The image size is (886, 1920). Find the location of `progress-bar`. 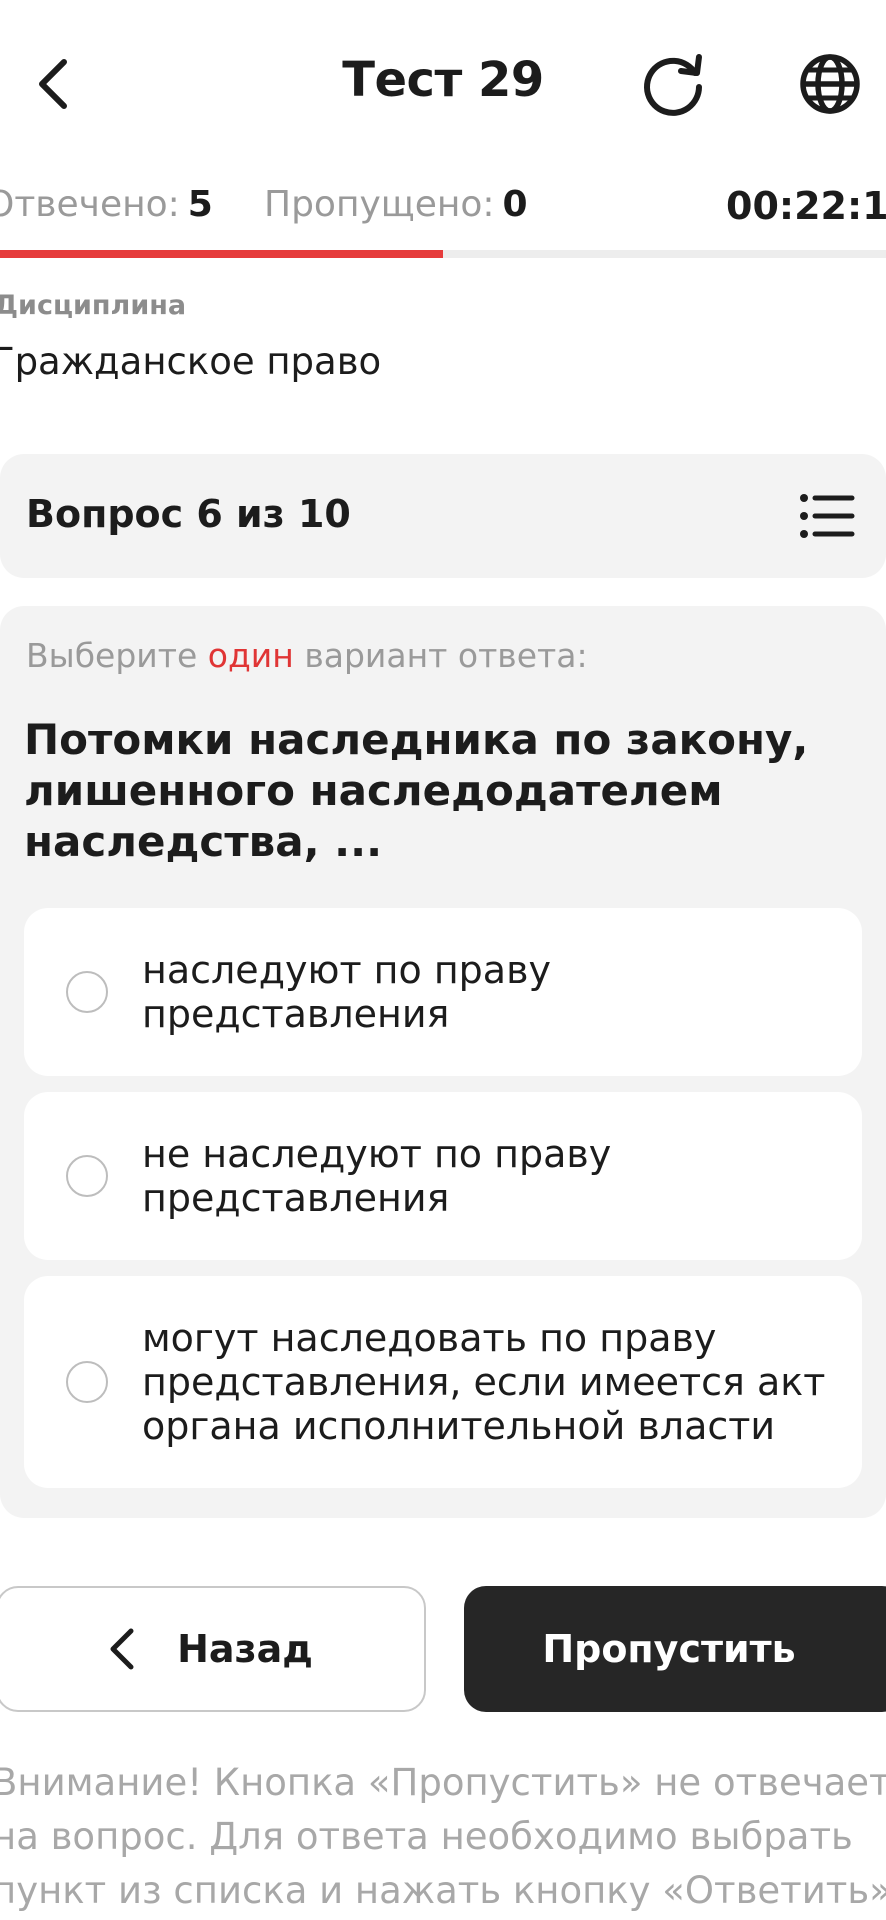

progress-bar is located at coordinates (443, 254).